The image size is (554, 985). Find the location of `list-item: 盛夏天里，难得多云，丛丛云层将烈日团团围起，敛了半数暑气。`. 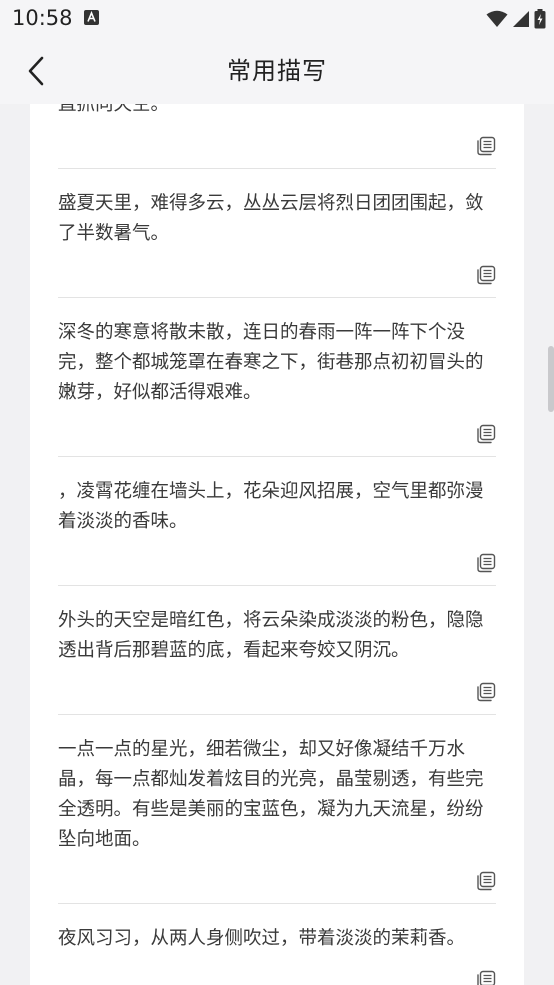

list-item: 盛夏天里，难得多云，丛丛云层将烈日团团围起，敛了半数暑气。 is located at coordinates (277, 233).